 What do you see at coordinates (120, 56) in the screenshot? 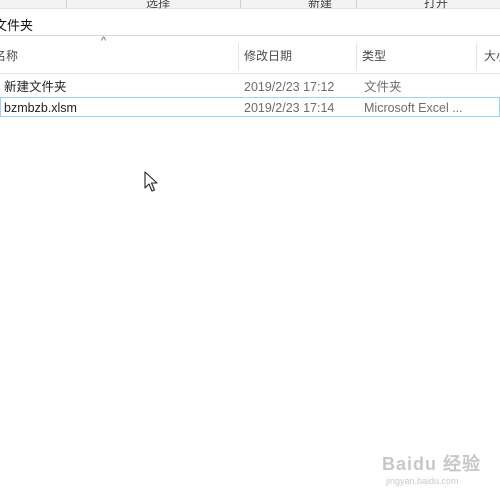
I see `column-header-name: 名称` at bounding box center [120, 56].